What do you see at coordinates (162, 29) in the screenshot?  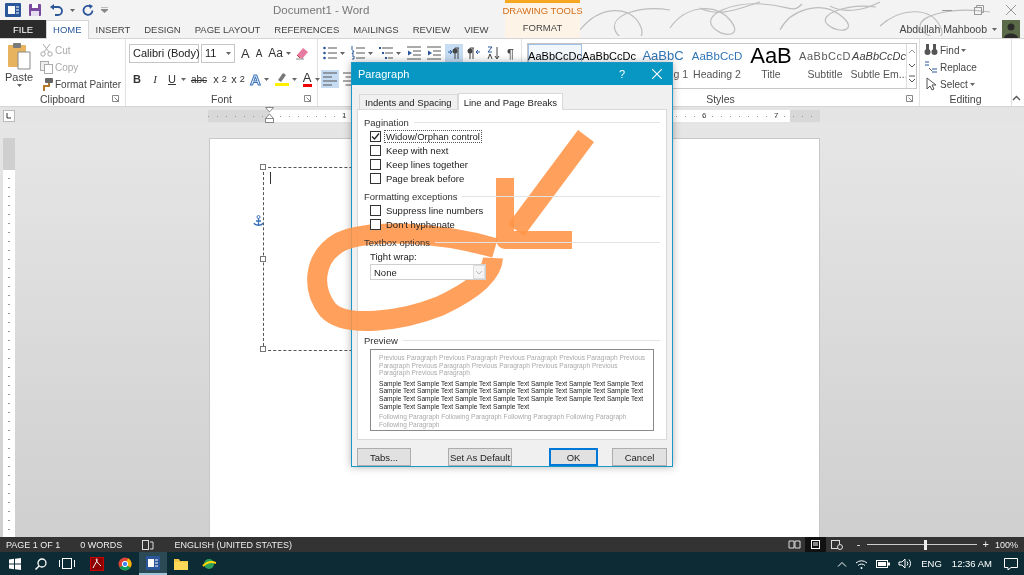 I see `ribbon-tab: DESIGN` at bounding box center [162, 29].